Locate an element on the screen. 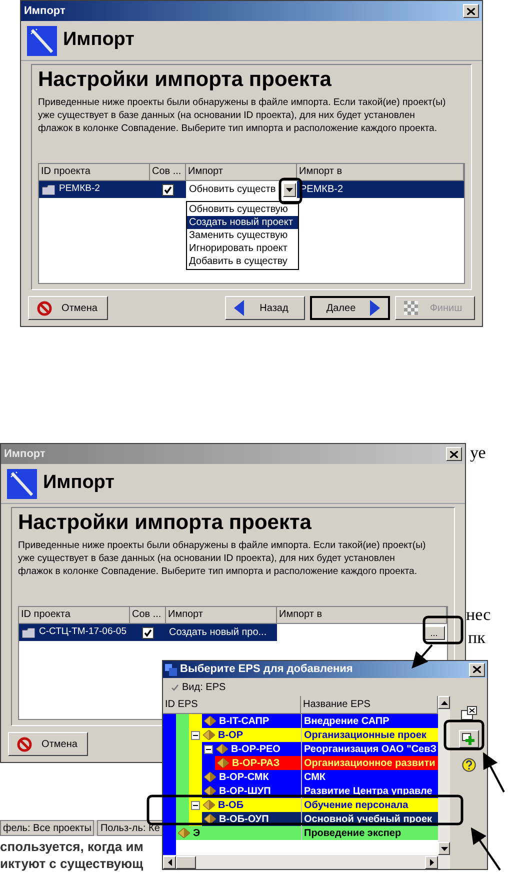 The height and width of the screenshot is (875, 508). tree-row: В-ОР-РАЗ Организационное развити is located at coordinates (300, 763).